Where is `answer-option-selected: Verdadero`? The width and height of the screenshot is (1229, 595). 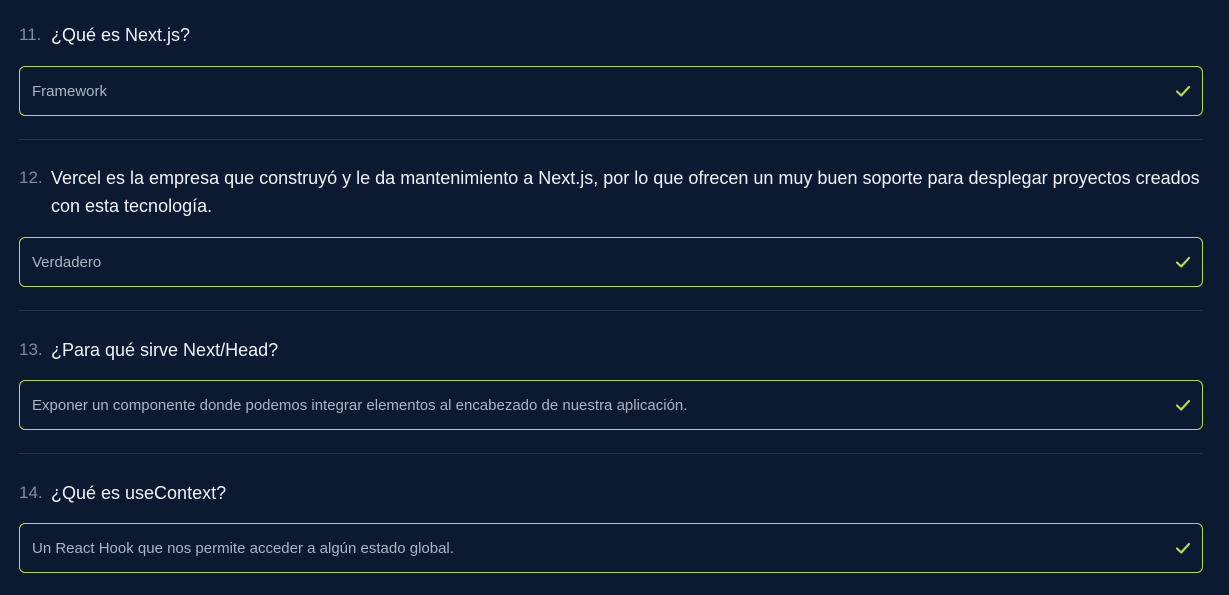 answer-option-selected: Verdadero is located at coordinates (611, 262).